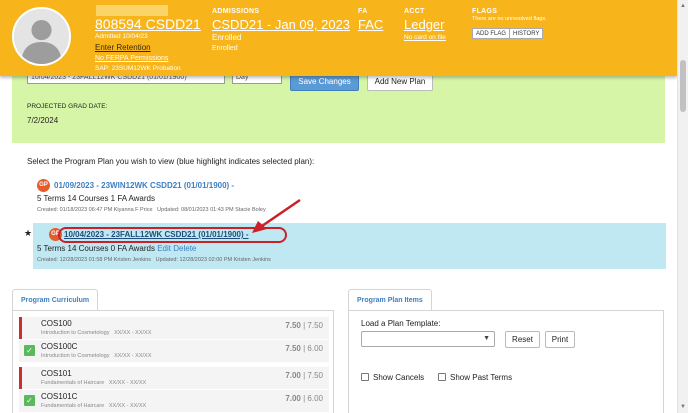  What do you see at coordinates (304, 375) in the screenshot?
I see `course-credits: 7.00 | 7.50` at bounding box center [304, 375].